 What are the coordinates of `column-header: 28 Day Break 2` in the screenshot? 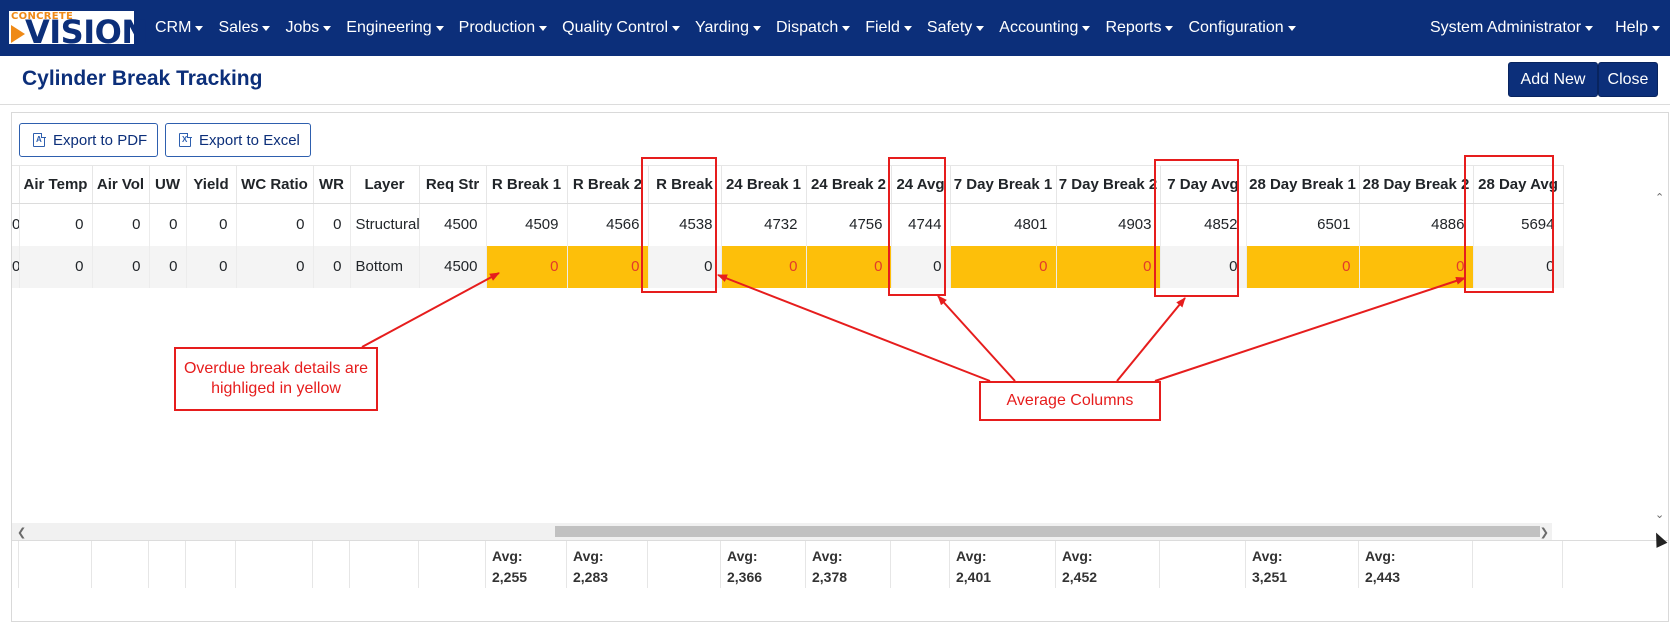 It's located at (1416, 184).